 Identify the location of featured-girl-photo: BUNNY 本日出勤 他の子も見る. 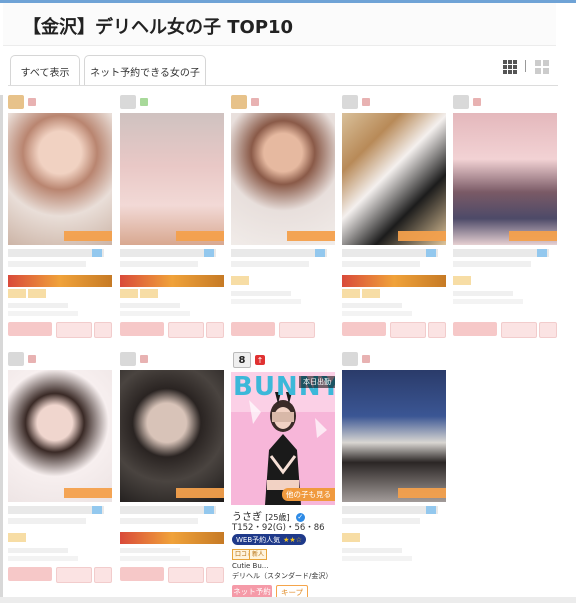
(283, 438).